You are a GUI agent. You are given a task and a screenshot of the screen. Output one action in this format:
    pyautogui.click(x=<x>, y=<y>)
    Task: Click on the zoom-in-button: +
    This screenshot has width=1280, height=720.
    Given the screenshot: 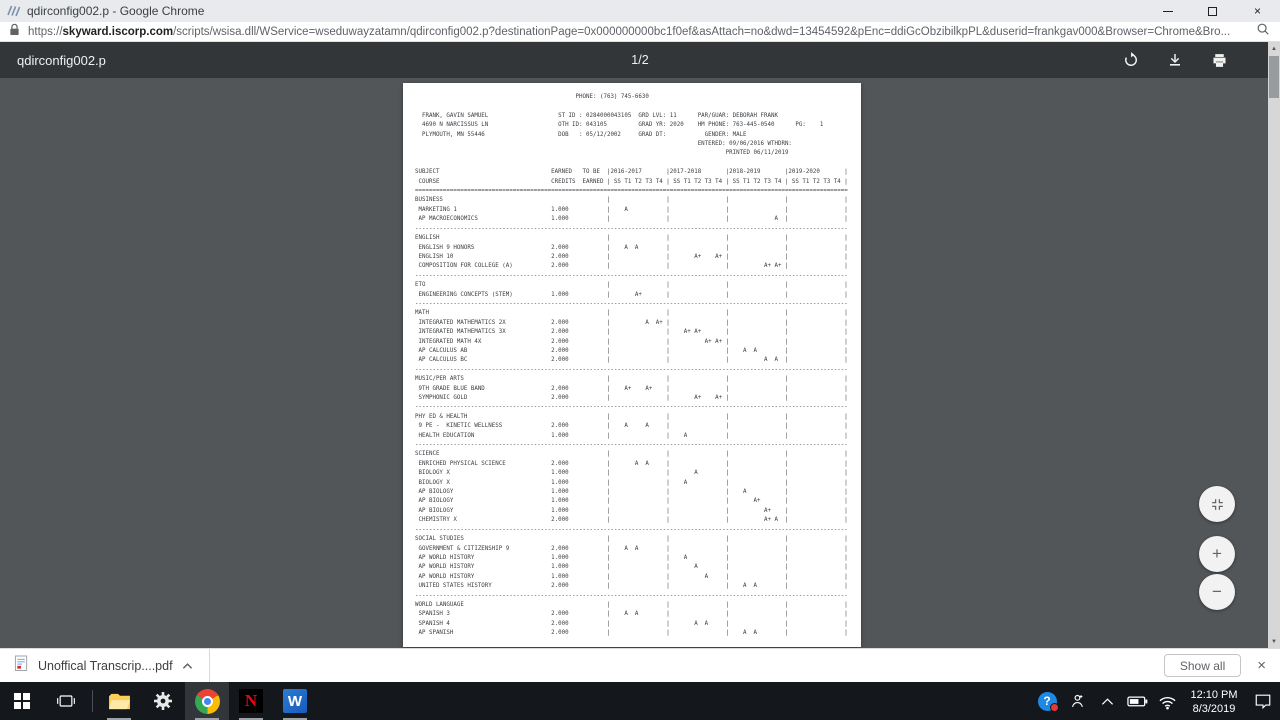 What is the action you would take?
    pyautogui.click(x=1217, y=554)
    